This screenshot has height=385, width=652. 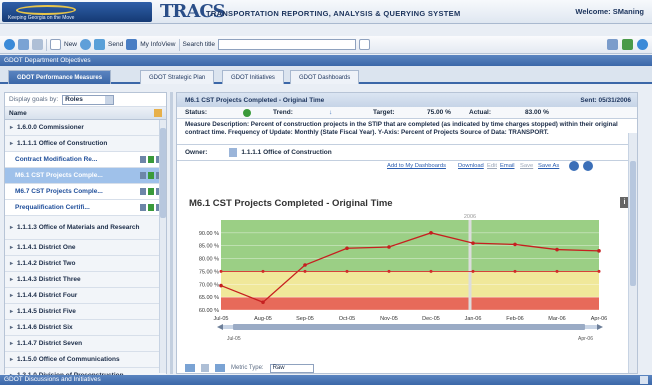 What do you see at coordinates (171, 233) in the screenshot?
I see `panel-splitter` at bounding box center [171, 233].